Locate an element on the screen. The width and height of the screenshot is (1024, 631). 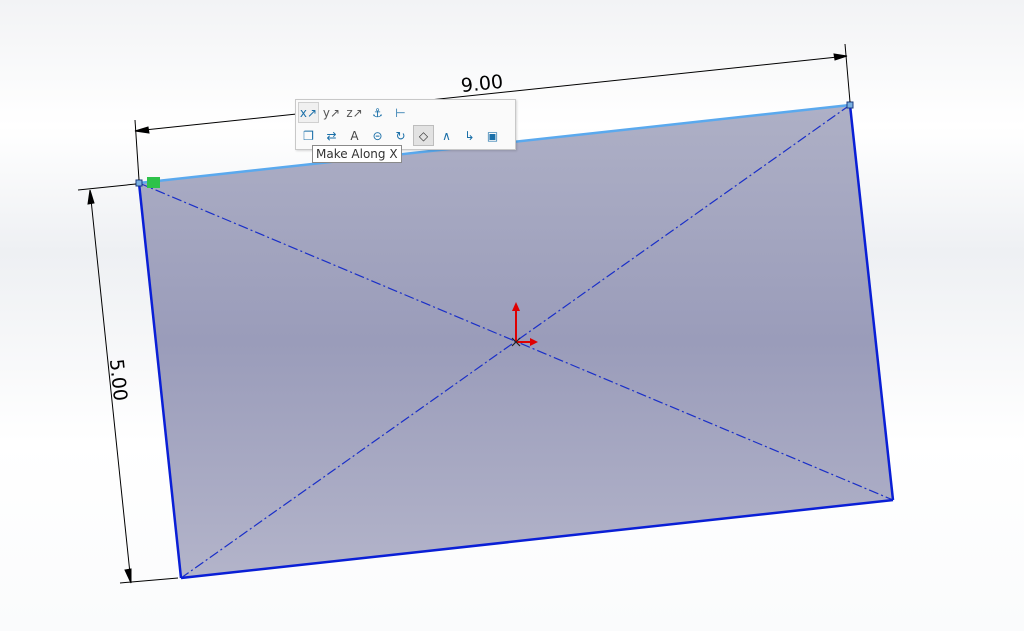
make-along-x-icon: x↗ is located at coordinates (308, 112).